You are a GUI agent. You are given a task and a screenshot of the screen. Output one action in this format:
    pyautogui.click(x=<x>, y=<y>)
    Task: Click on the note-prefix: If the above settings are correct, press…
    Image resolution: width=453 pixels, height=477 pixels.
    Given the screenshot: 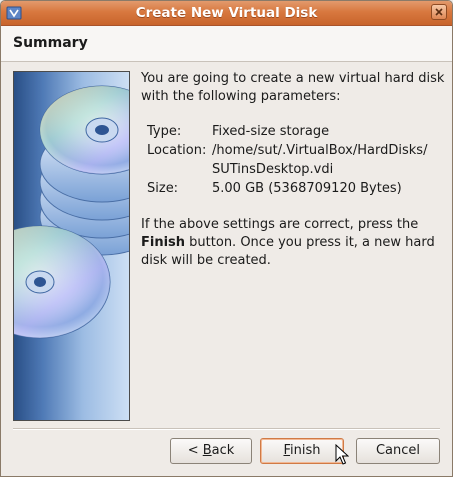 What is the action you would take?
    pyautogui.click(x=280, y=224)
    